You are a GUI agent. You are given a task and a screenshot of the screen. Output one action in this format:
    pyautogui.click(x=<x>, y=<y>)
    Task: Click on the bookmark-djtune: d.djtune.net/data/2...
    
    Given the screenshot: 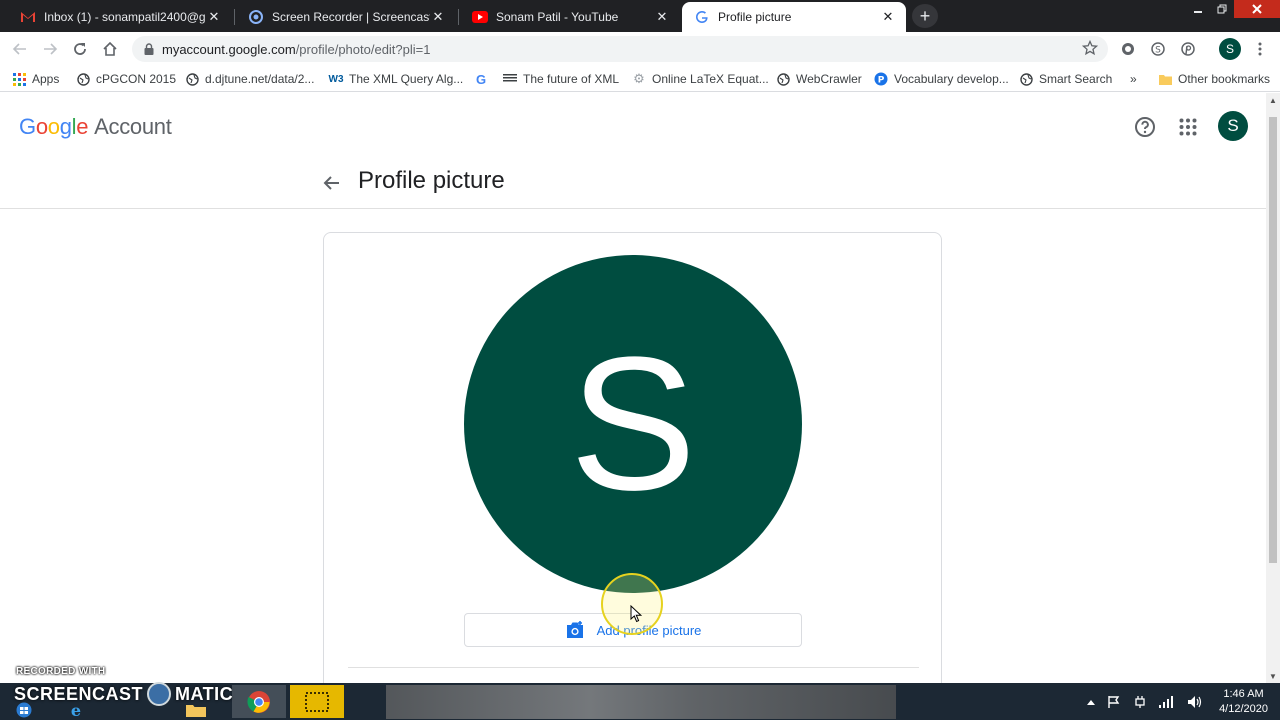 What is the action you would take?
    pyautogui.click(x=249, y=79)
    